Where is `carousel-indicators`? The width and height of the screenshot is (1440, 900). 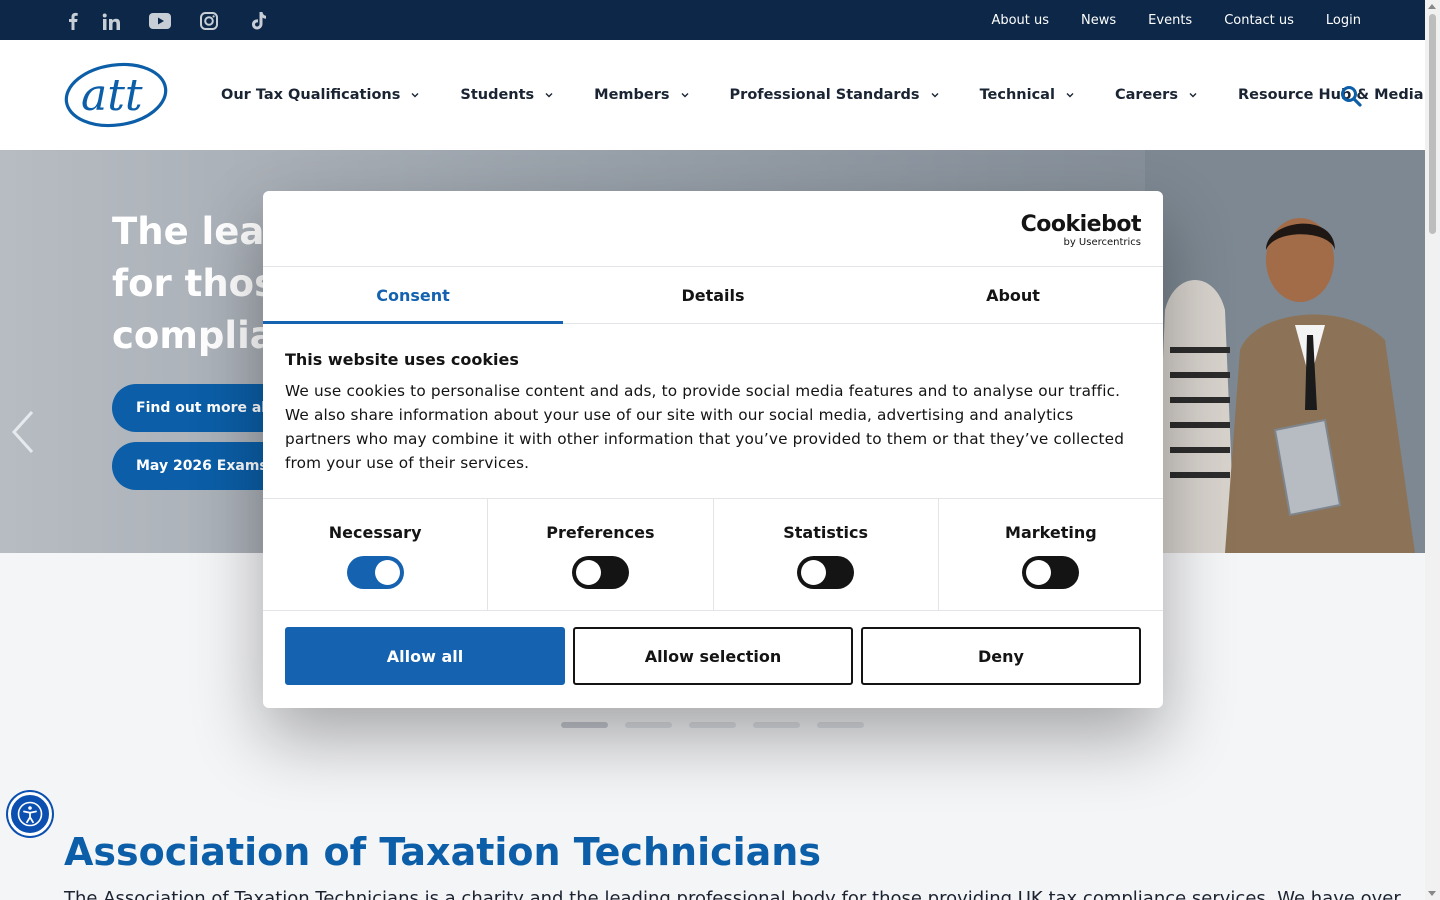 carousel-indicators is located at coordinates (712, 725).